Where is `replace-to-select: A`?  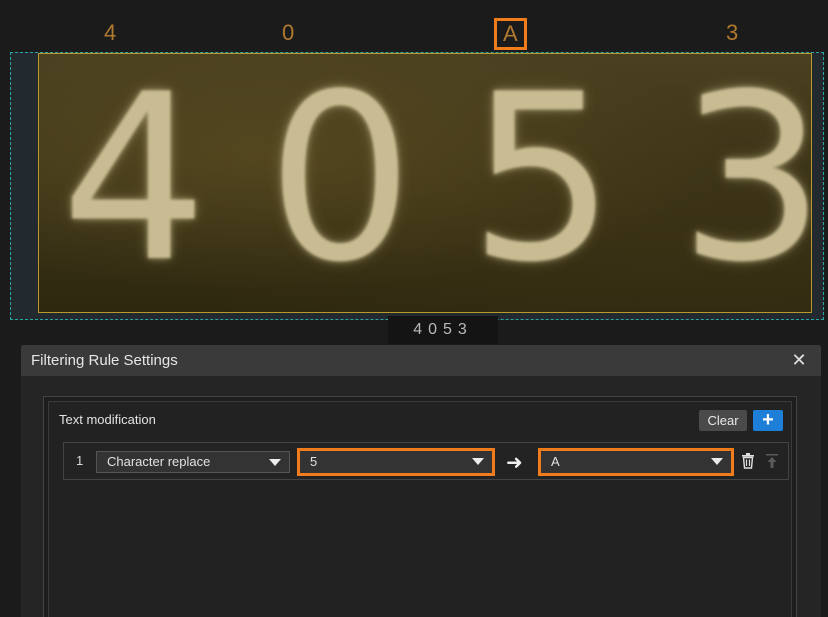 replace-to-select: A is located at coordinates (636, 462).